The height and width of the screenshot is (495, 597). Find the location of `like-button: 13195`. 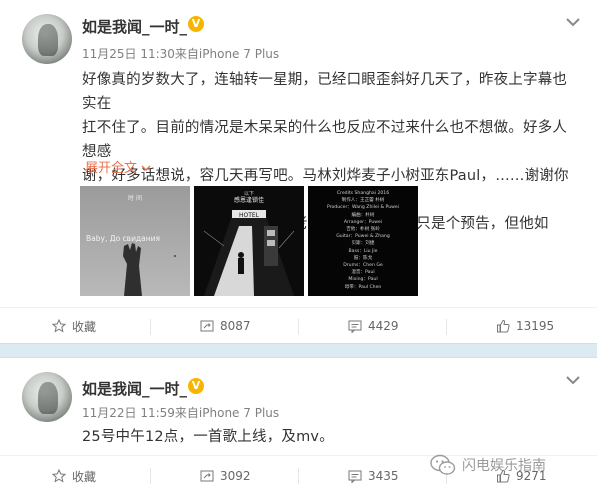

like-button: 13195 is located at coordinates (525, 326).